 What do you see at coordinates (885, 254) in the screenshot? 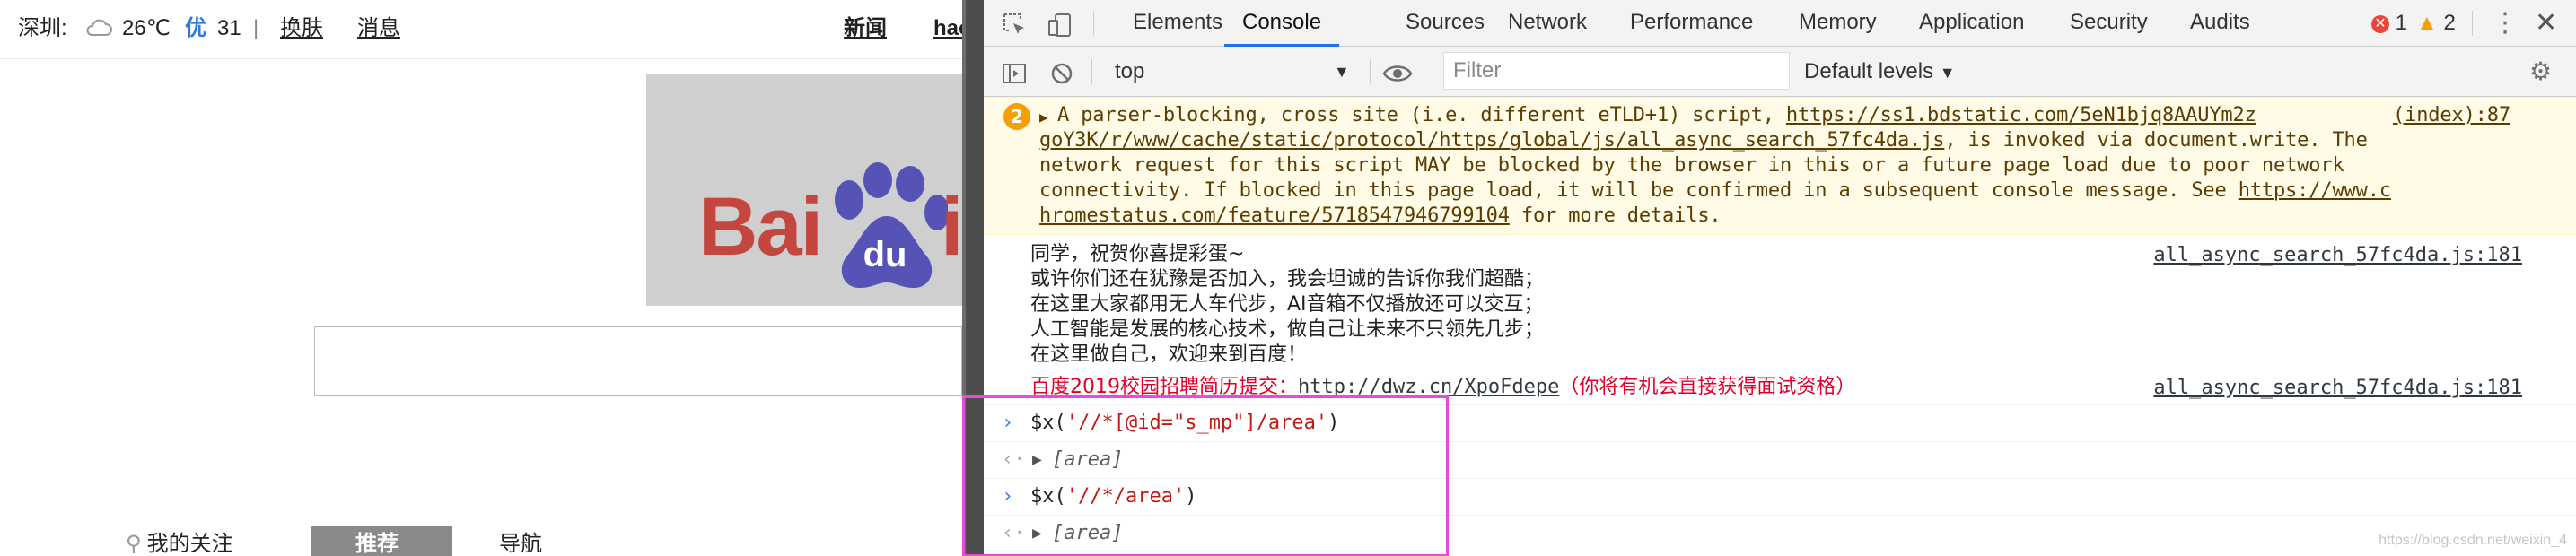
I see `logo-du-text: du` at bounding box center [885, 254].